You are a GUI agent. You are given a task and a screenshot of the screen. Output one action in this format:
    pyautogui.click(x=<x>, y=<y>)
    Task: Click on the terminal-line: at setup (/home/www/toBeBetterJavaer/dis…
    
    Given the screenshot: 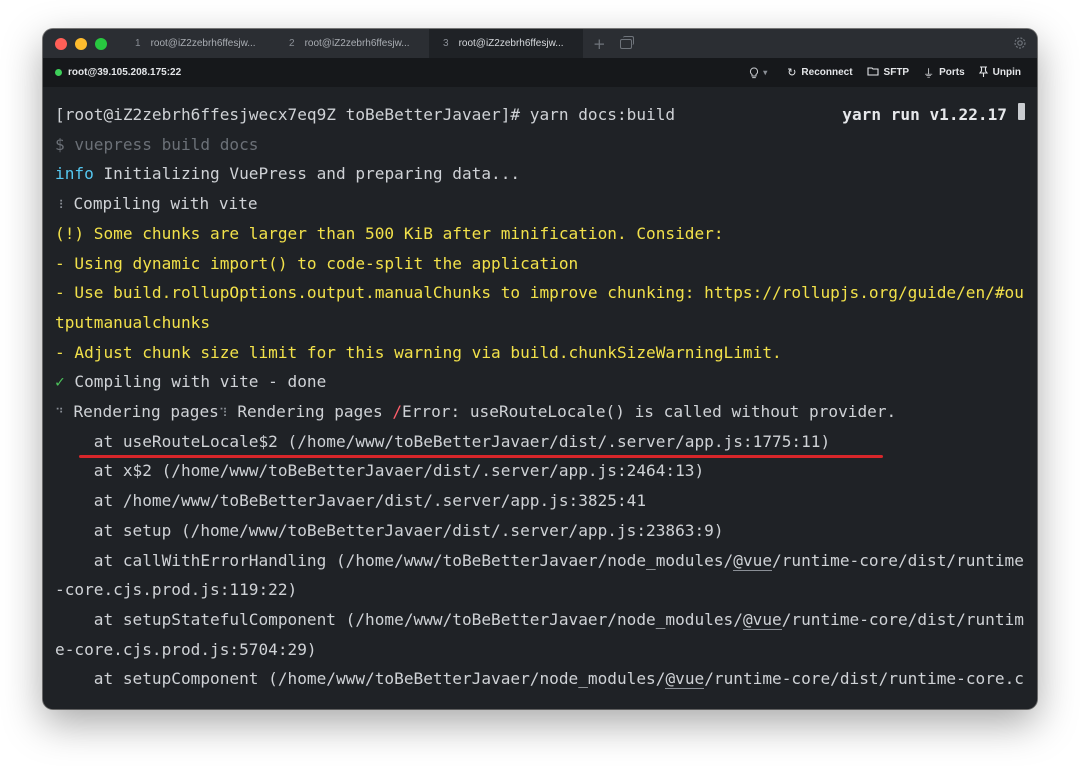 What is the action you would take?
    pyautogui.click(x=389, y=530)
    